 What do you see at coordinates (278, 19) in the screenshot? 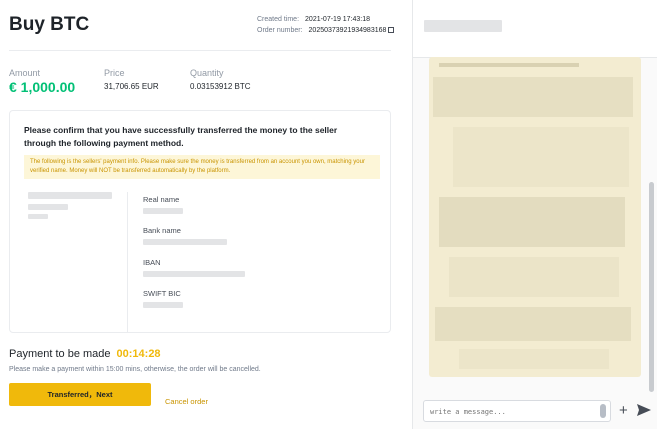
I see `created-time-label: Created time:` at bounding box center [278, 19].